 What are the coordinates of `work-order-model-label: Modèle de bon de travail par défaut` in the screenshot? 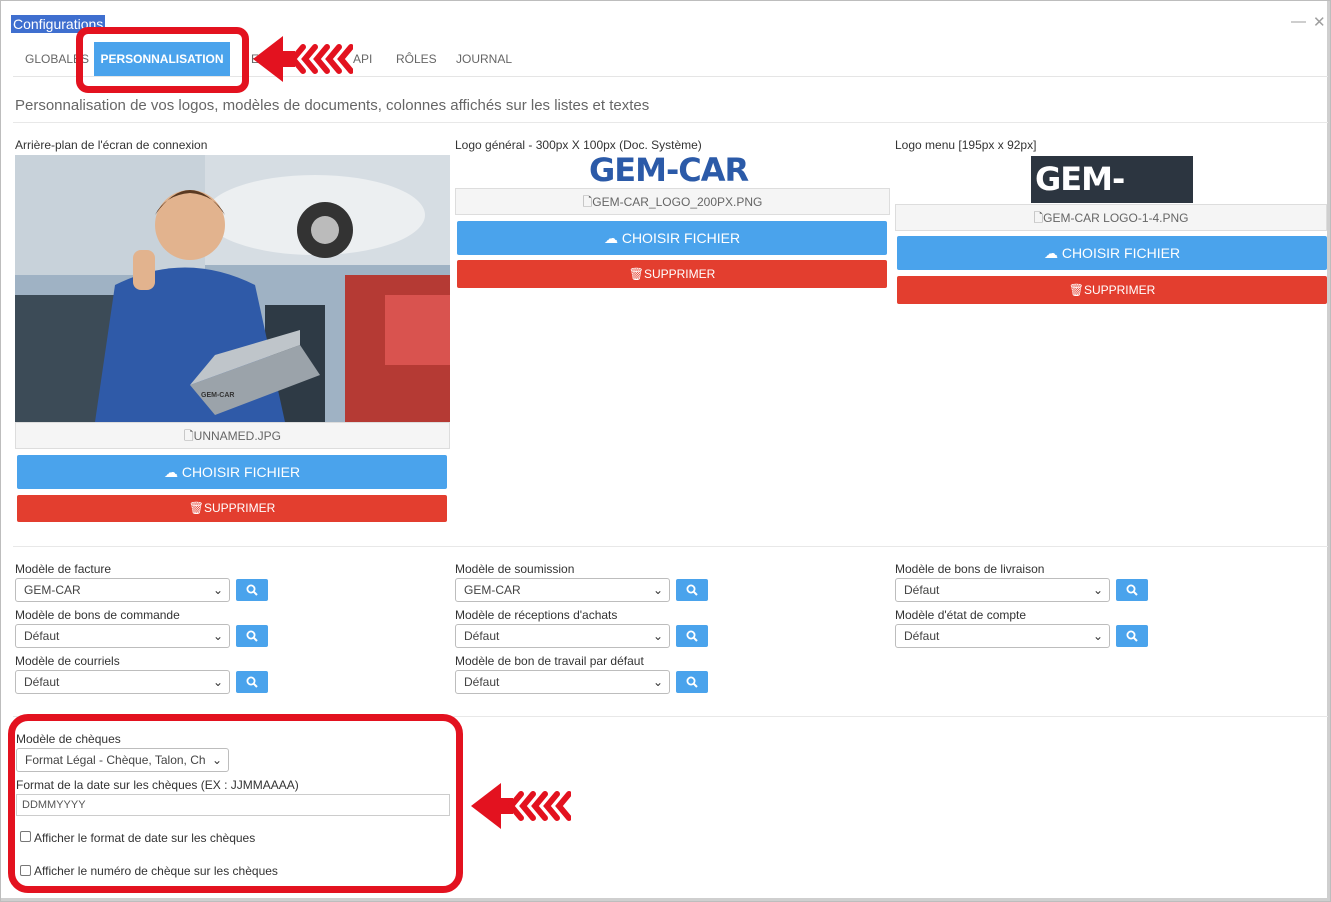 It's located at (549, 661).